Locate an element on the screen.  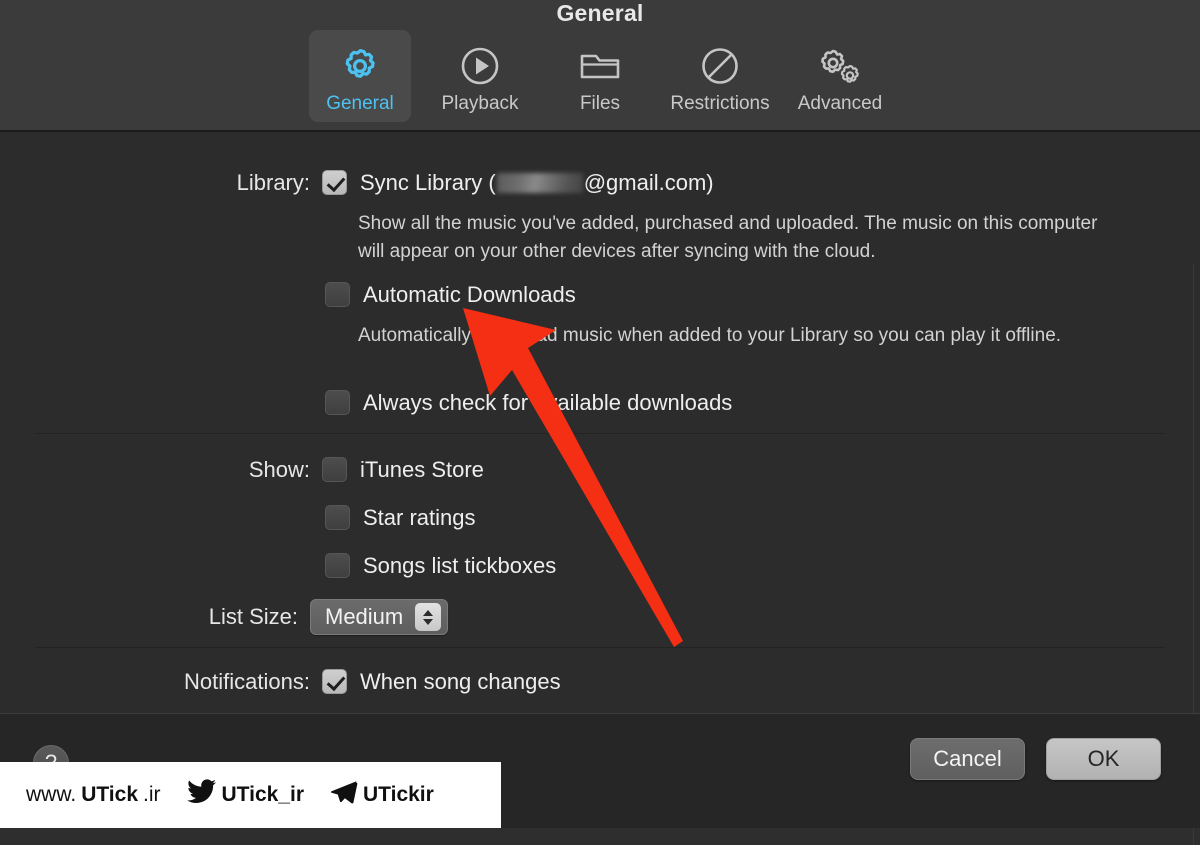
tab-general: General is located at coordinates (360, 76).